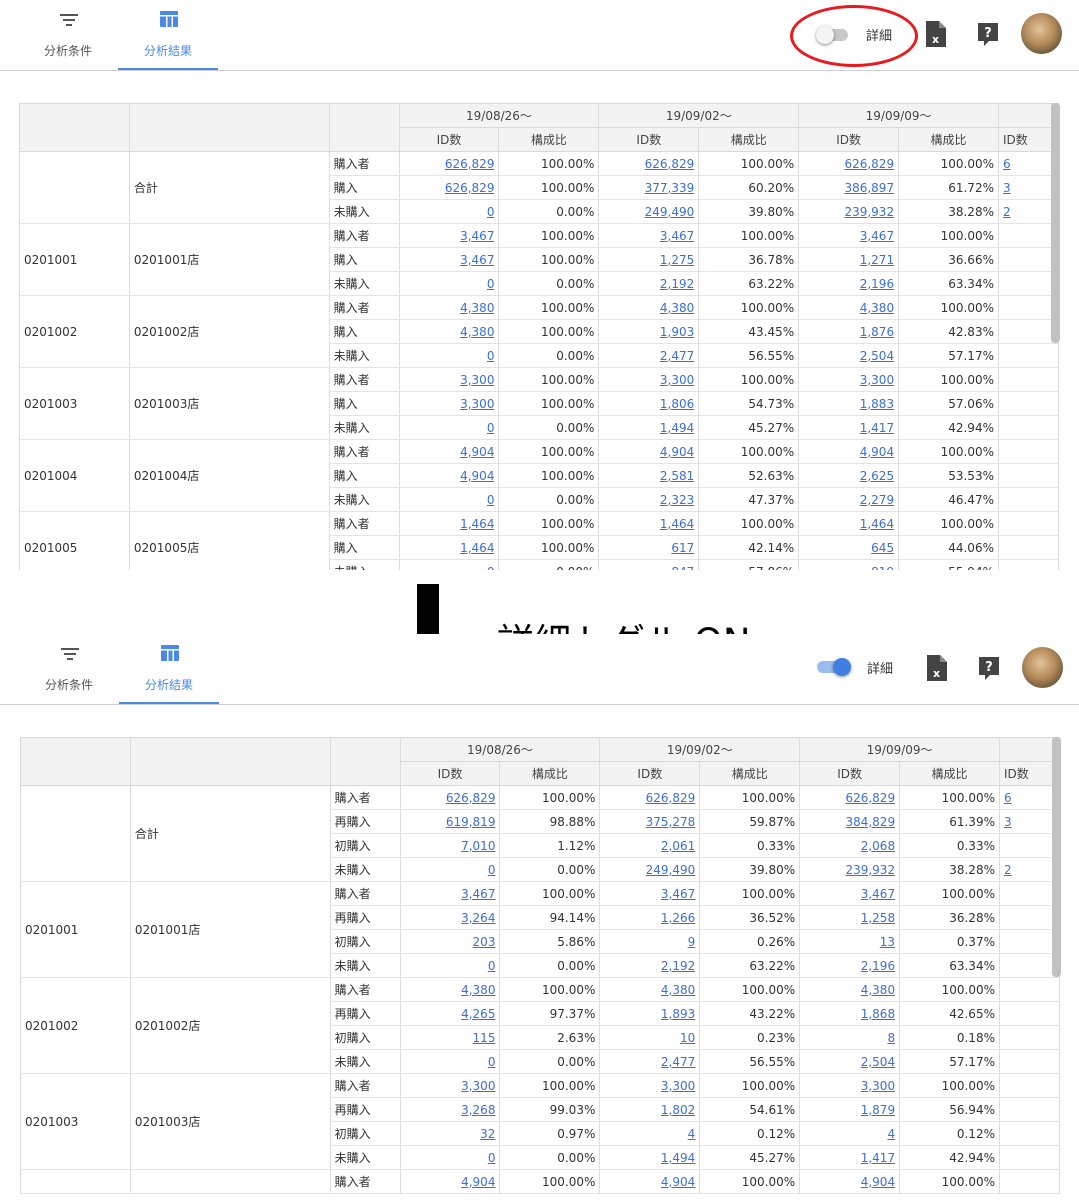 This screenshot has height=1200, width=1079. What do you see at coordinates (835, 667) in the screenshot?
I see `detail-toggle` at bounding box center [835, 667].